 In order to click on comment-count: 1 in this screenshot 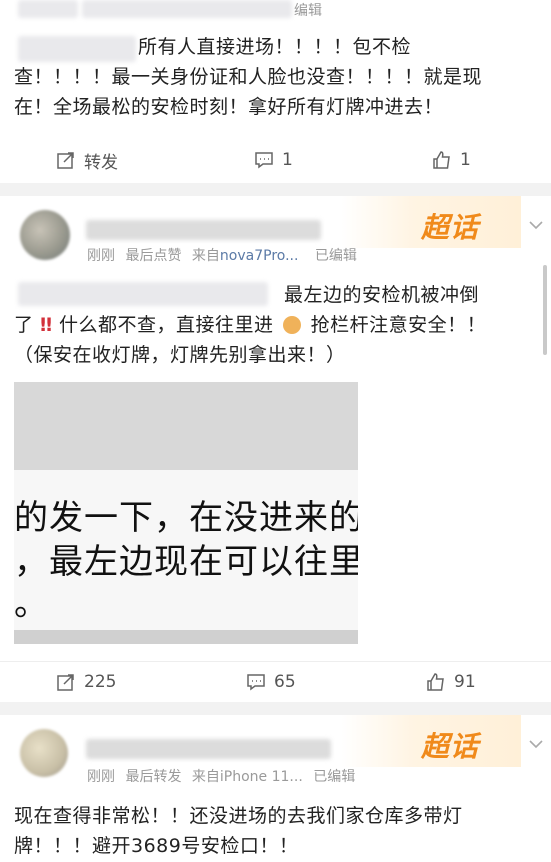, I will do `click(287, 160)`.